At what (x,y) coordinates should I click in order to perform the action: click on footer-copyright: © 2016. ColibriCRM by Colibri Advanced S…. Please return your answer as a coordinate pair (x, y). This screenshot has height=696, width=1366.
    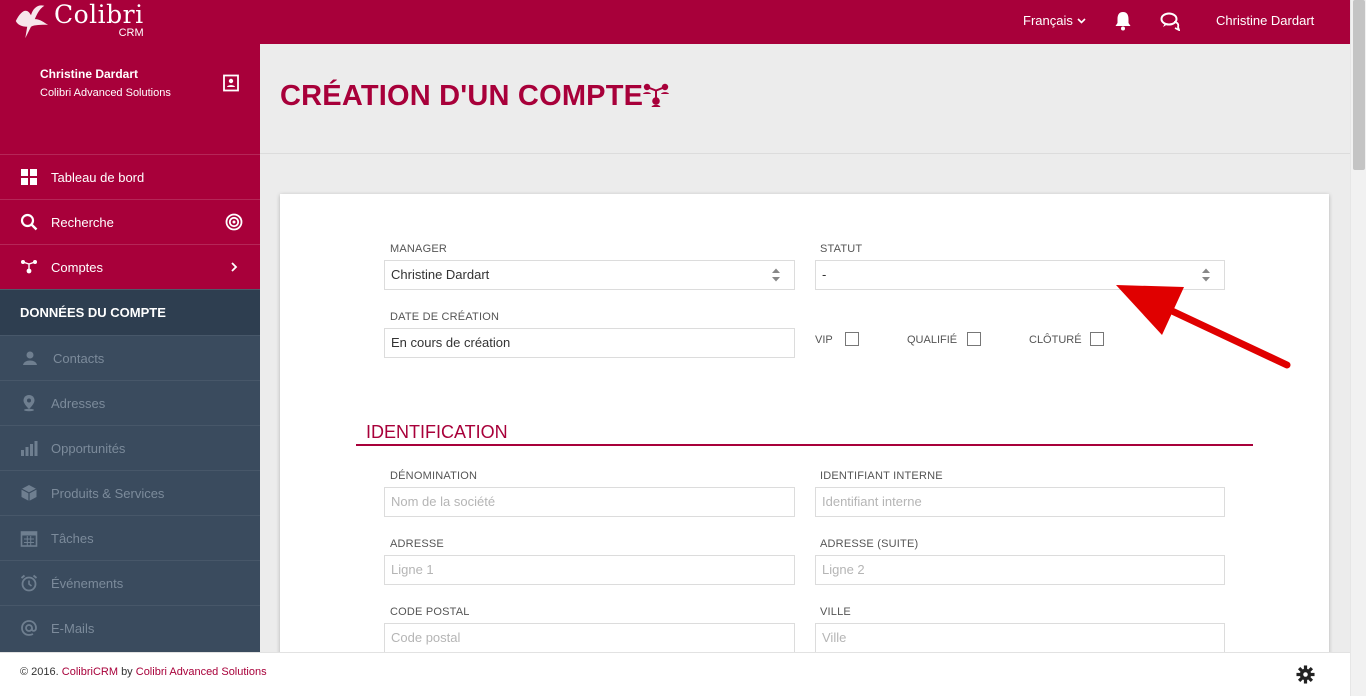
    Looking at the image, I should click on (143, 672).